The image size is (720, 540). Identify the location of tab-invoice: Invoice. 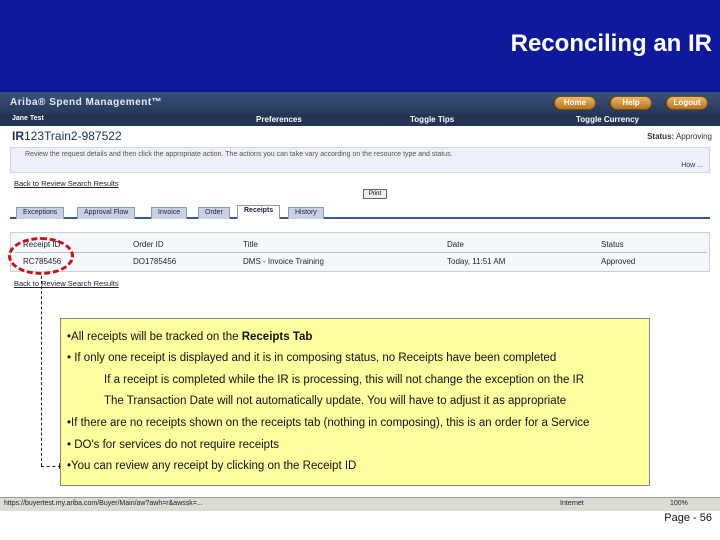
(169, 213).